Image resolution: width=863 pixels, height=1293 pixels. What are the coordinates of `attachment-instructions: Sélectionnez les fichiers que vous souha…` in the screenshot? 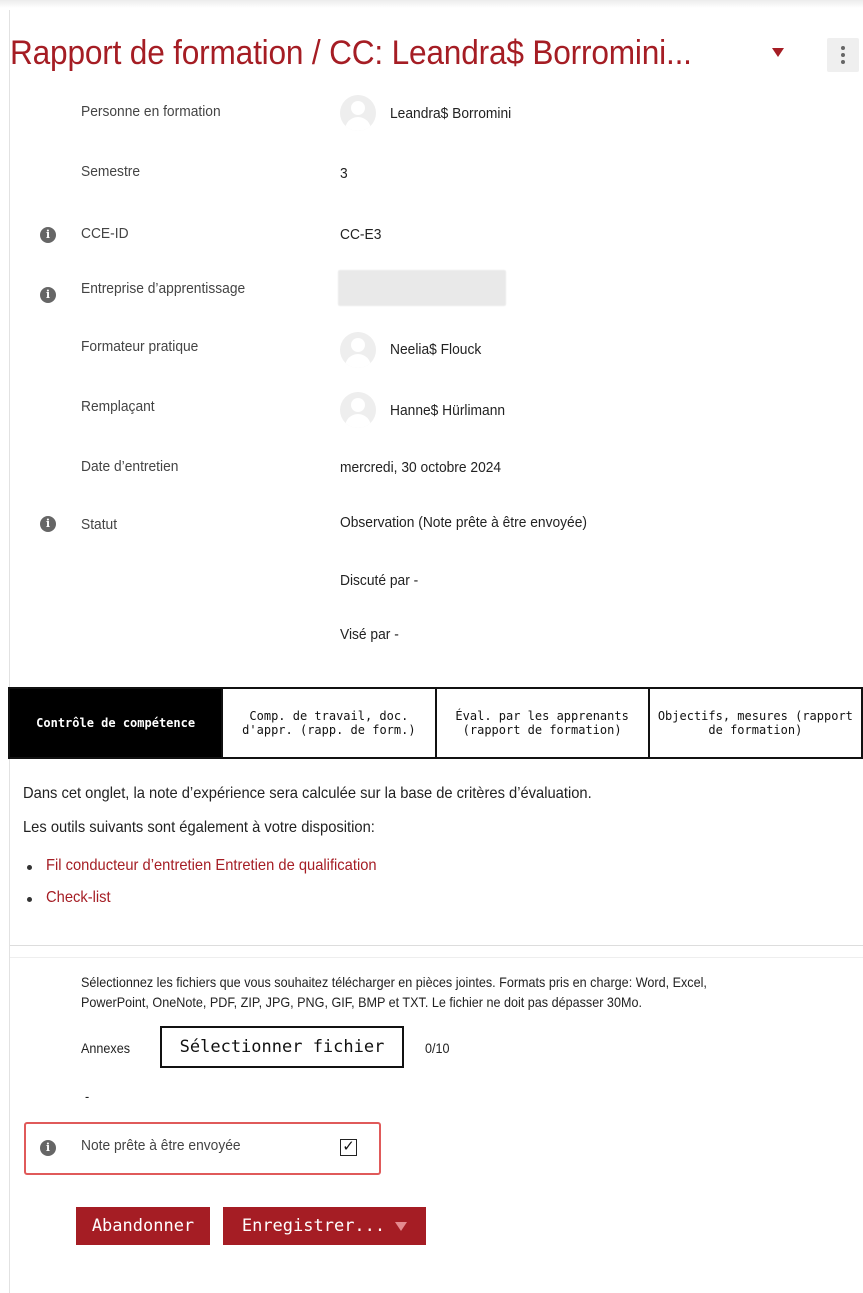 It's located at (394, 982).